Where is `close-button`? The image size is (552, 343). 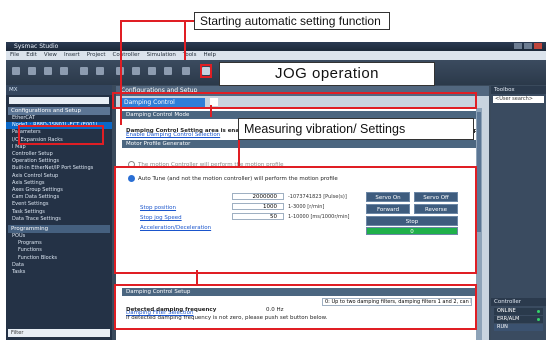
close-button is located at coordinates (538, 46).